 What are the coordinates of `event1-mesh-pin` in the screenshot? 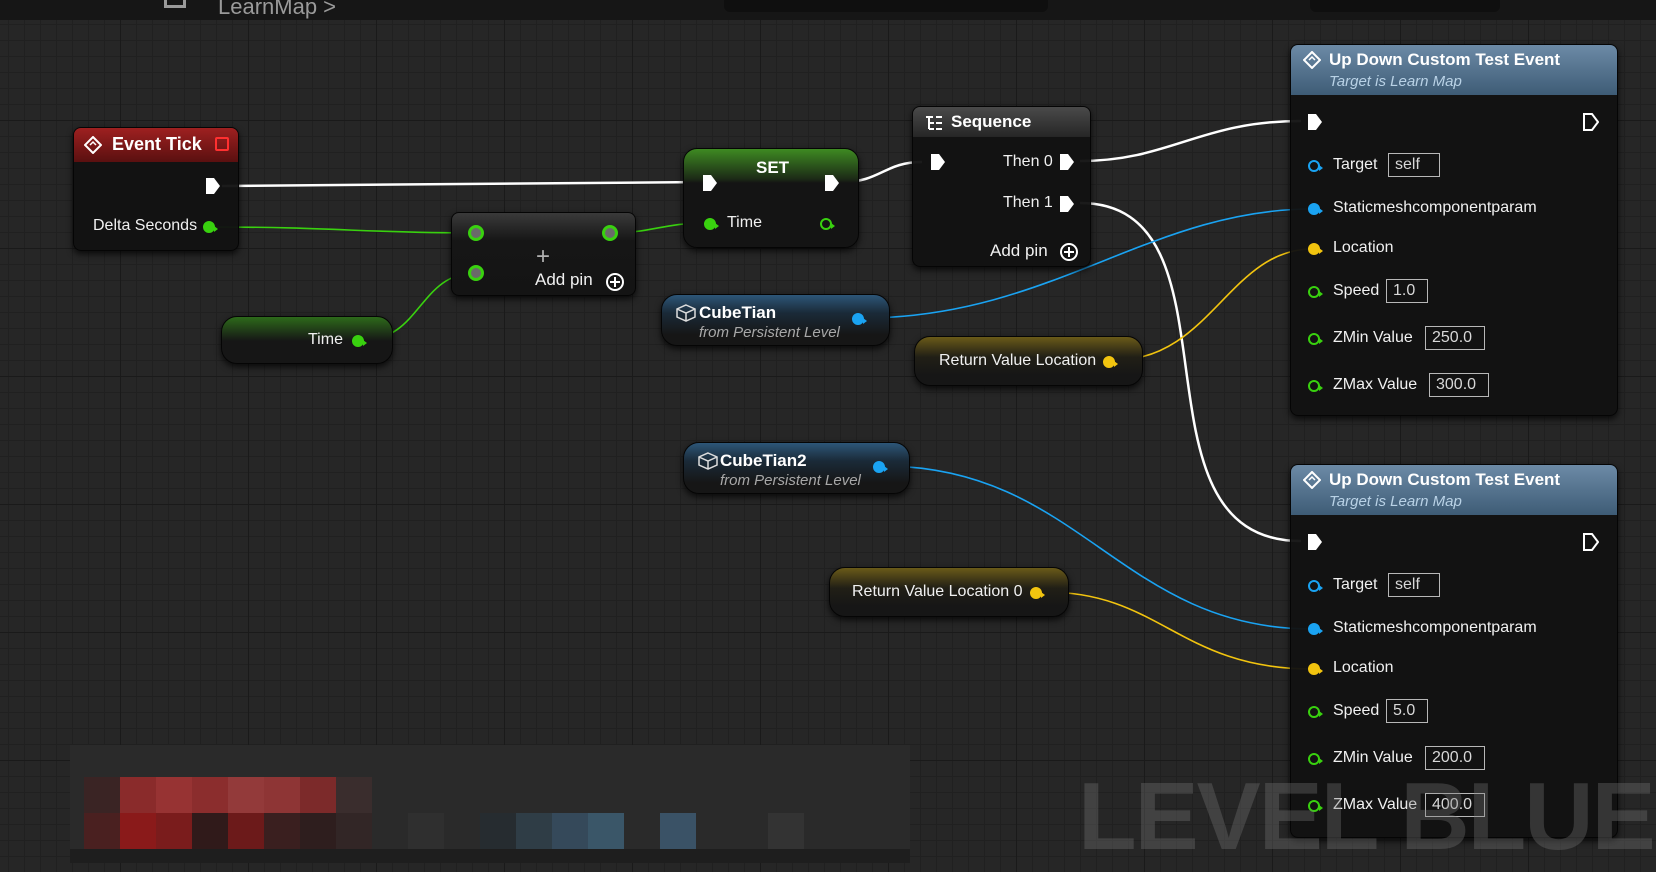 It's located at (1315, 209).